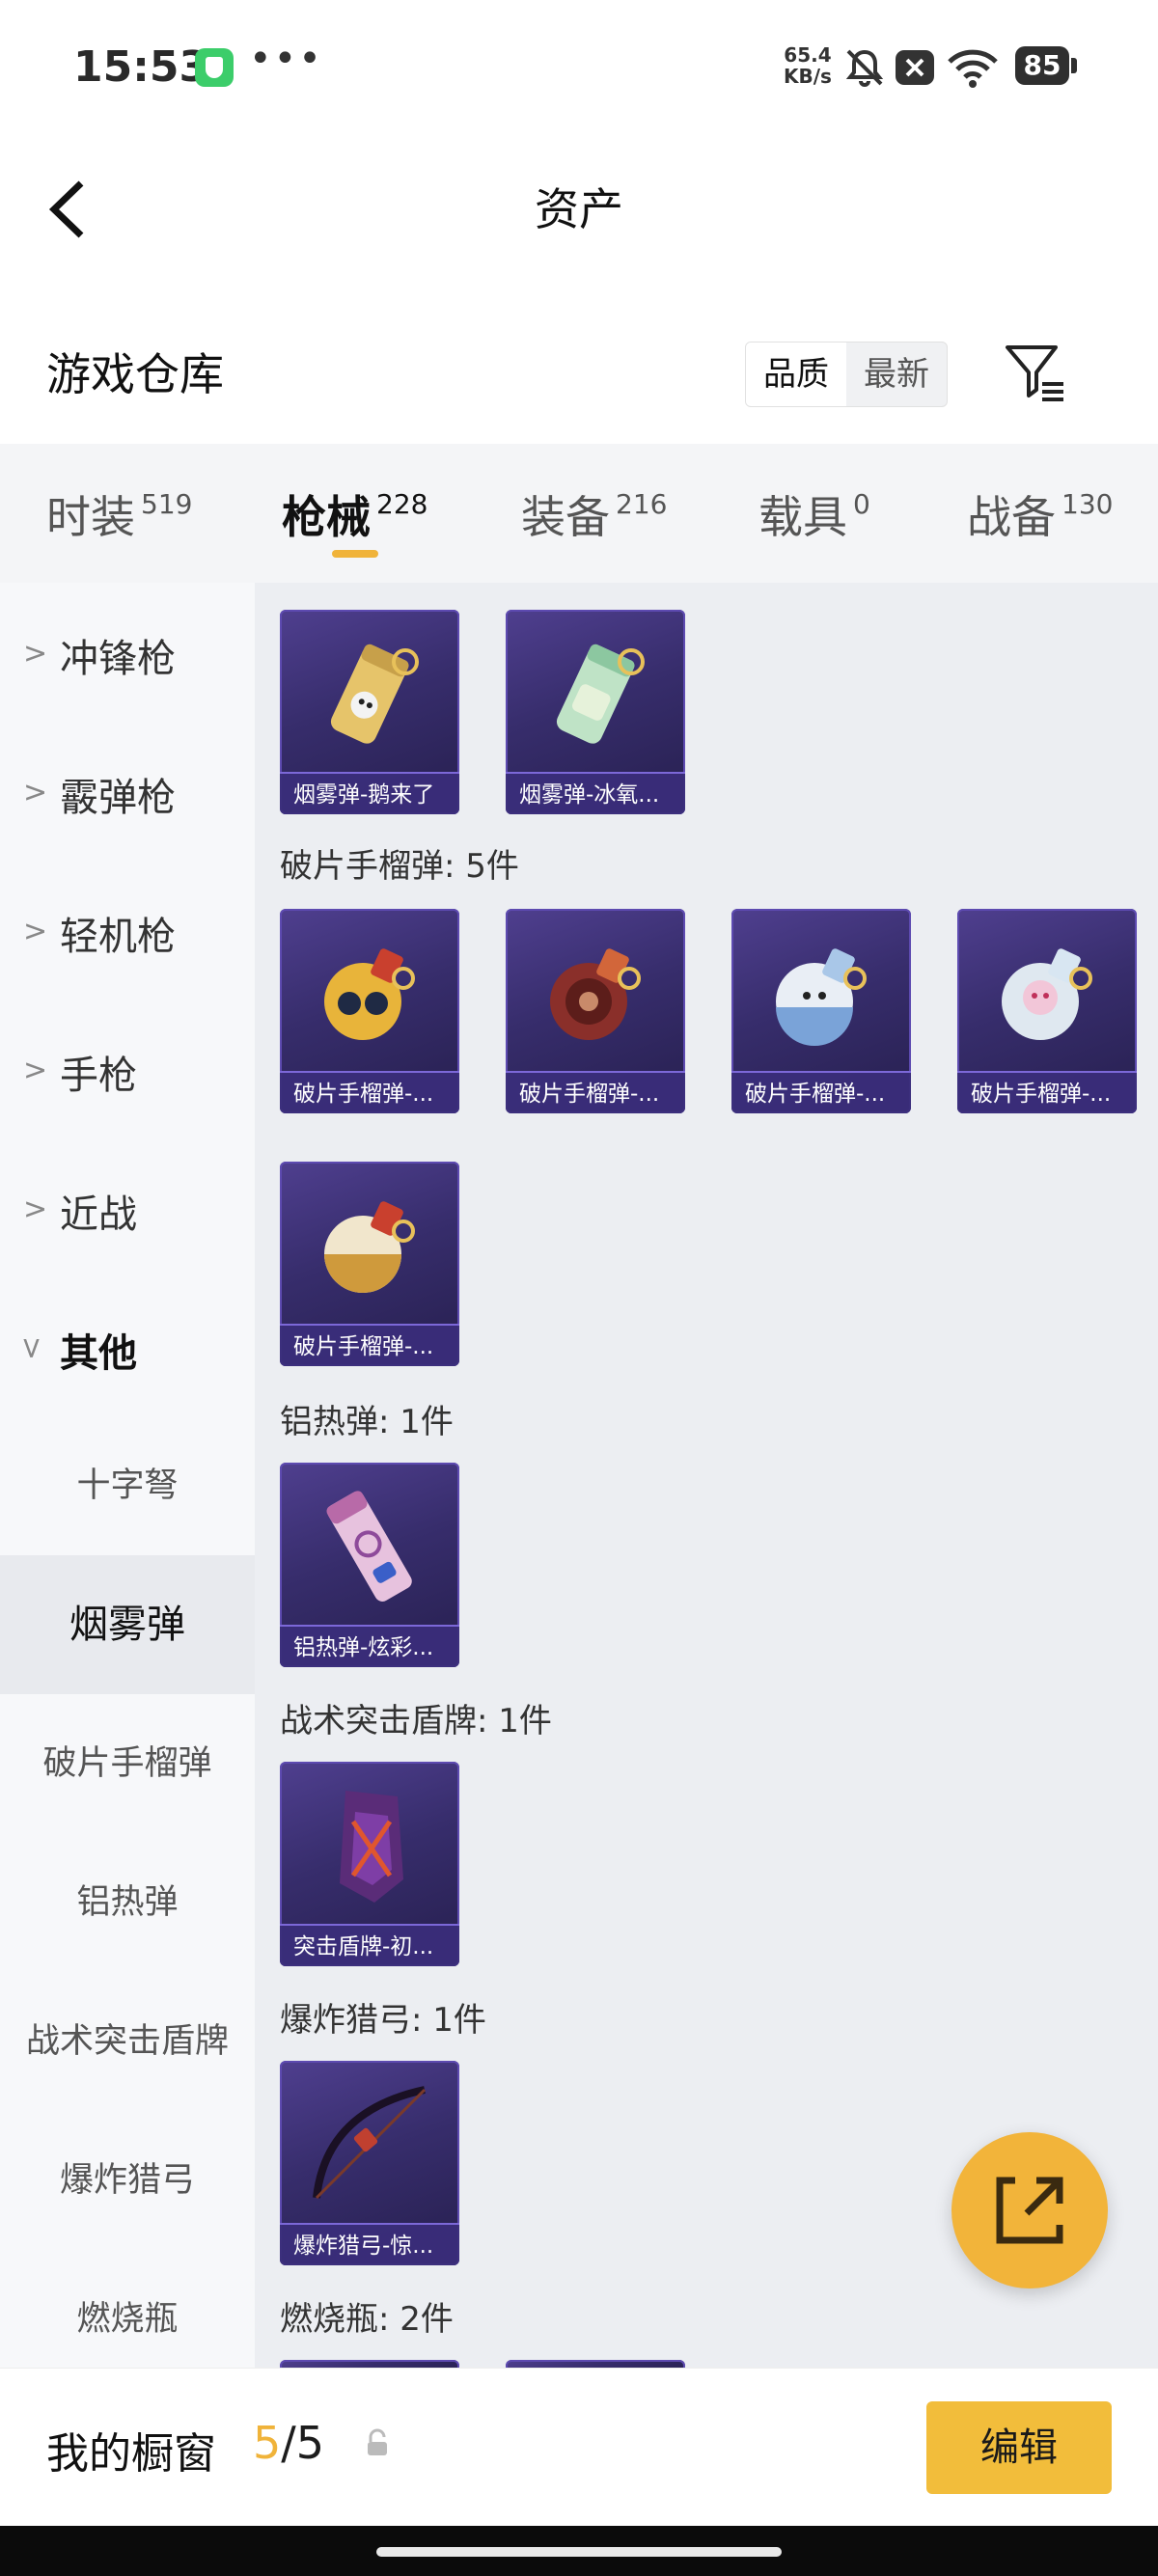  I want to click on sidebar-item-other: > 其他, so click(127, 1346).